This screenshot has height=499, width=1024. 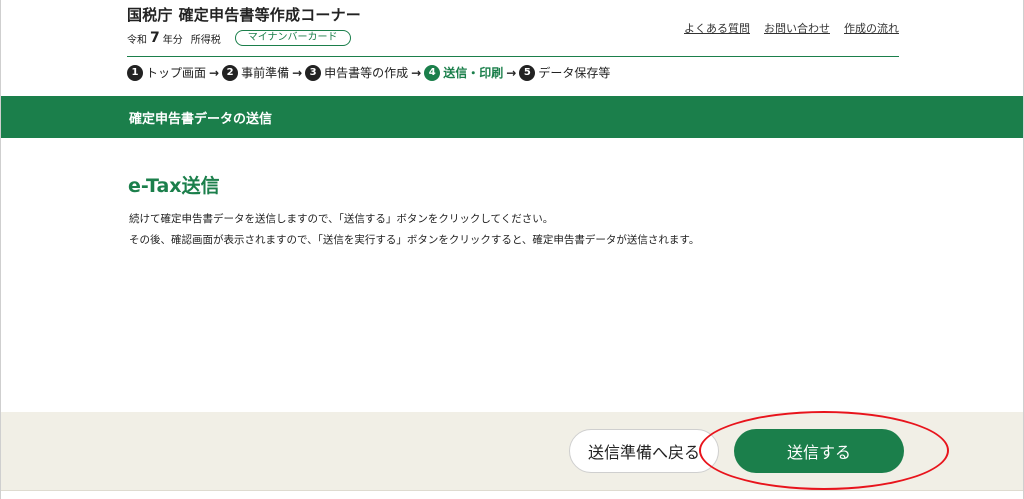 What do you see at coordinates (176, 73) in the screenshot?
I see `step-label: トップ画面` at bounding box center [176, 73].